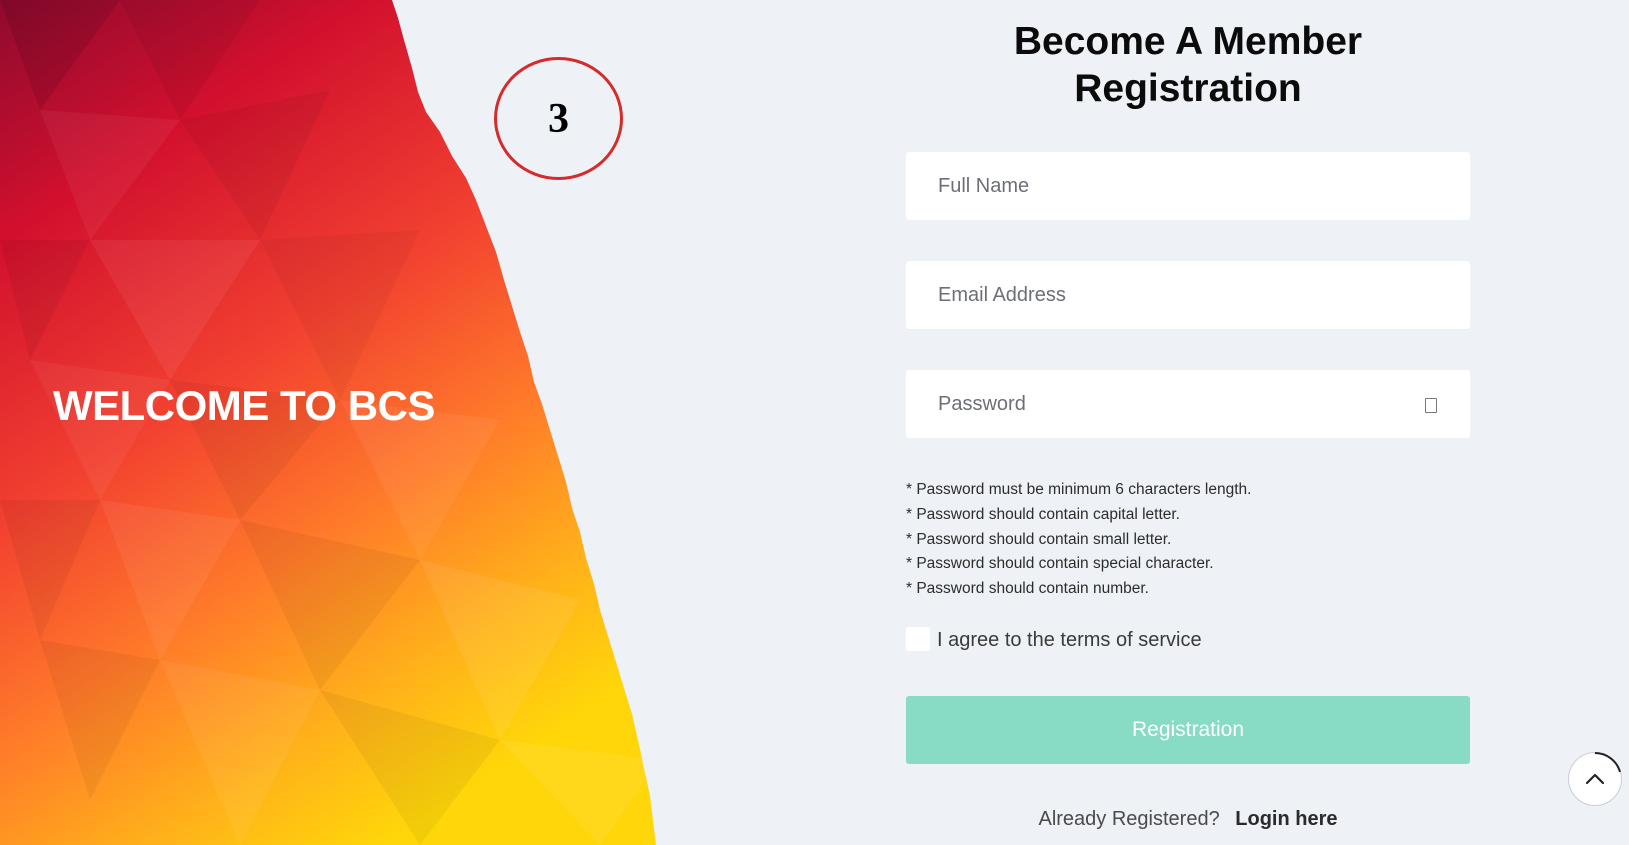 The height and width of the screenshot is (845, 1629). Describe the element at coordinates (1188, 186) in the screenshot. I see `full-name-input` at that location.